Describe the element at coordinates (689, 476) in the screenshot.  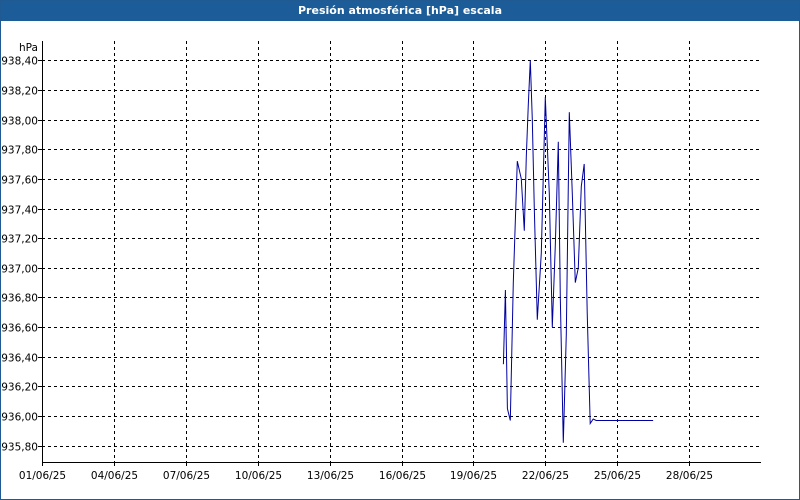
I see `x-tick-label: 28/06/25` at that location.